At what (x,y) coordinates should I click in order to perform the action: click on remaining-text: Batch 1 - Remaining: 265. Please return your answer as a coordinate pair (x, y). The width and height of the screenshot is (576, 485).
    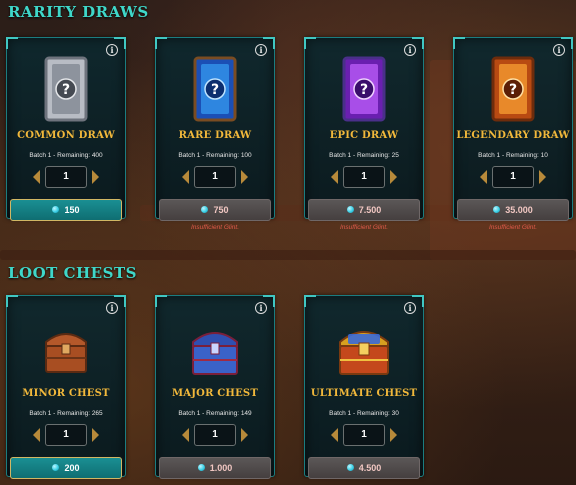
    Looking at the image, I should click on (66, 413).